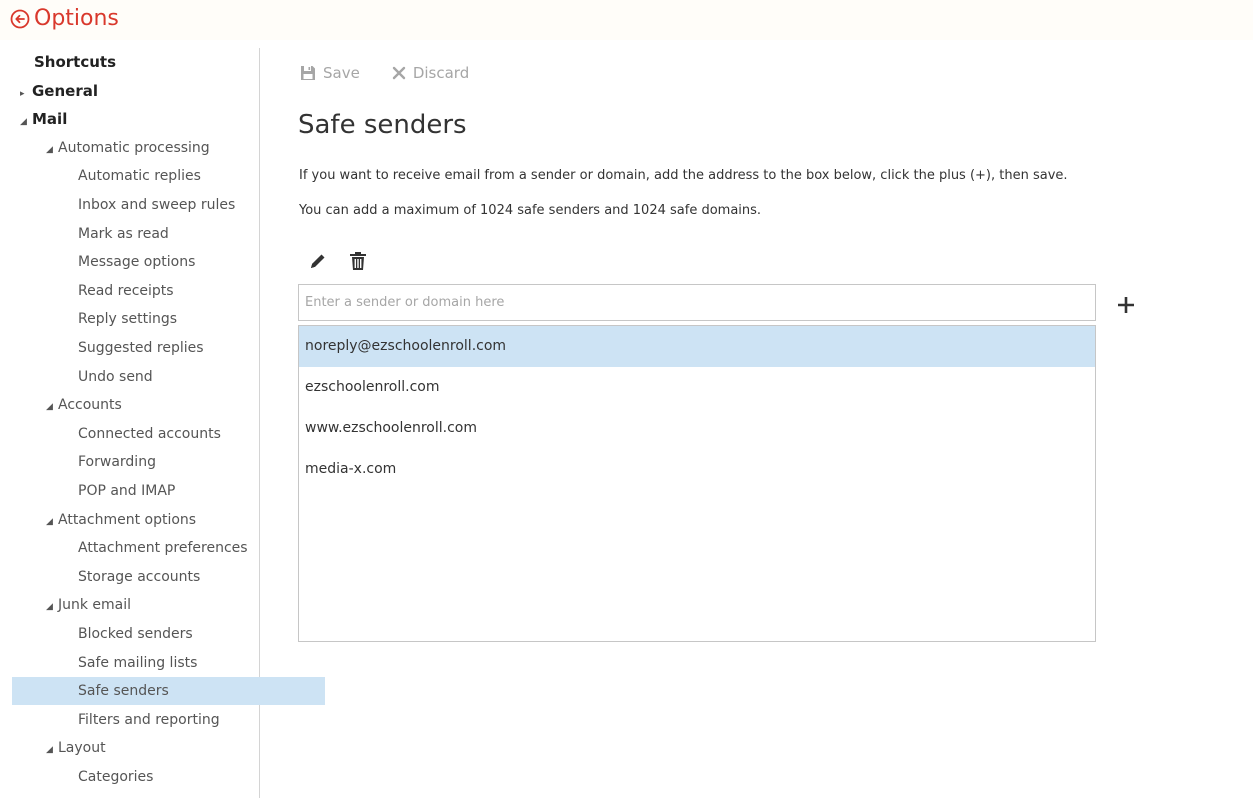 This screenshot has width=1253, height=798. What do you see at coordinates (135, 634) in the screenshot?
I see `sidebar-item-label: Blocked senders` at bounding box center [135, 634].